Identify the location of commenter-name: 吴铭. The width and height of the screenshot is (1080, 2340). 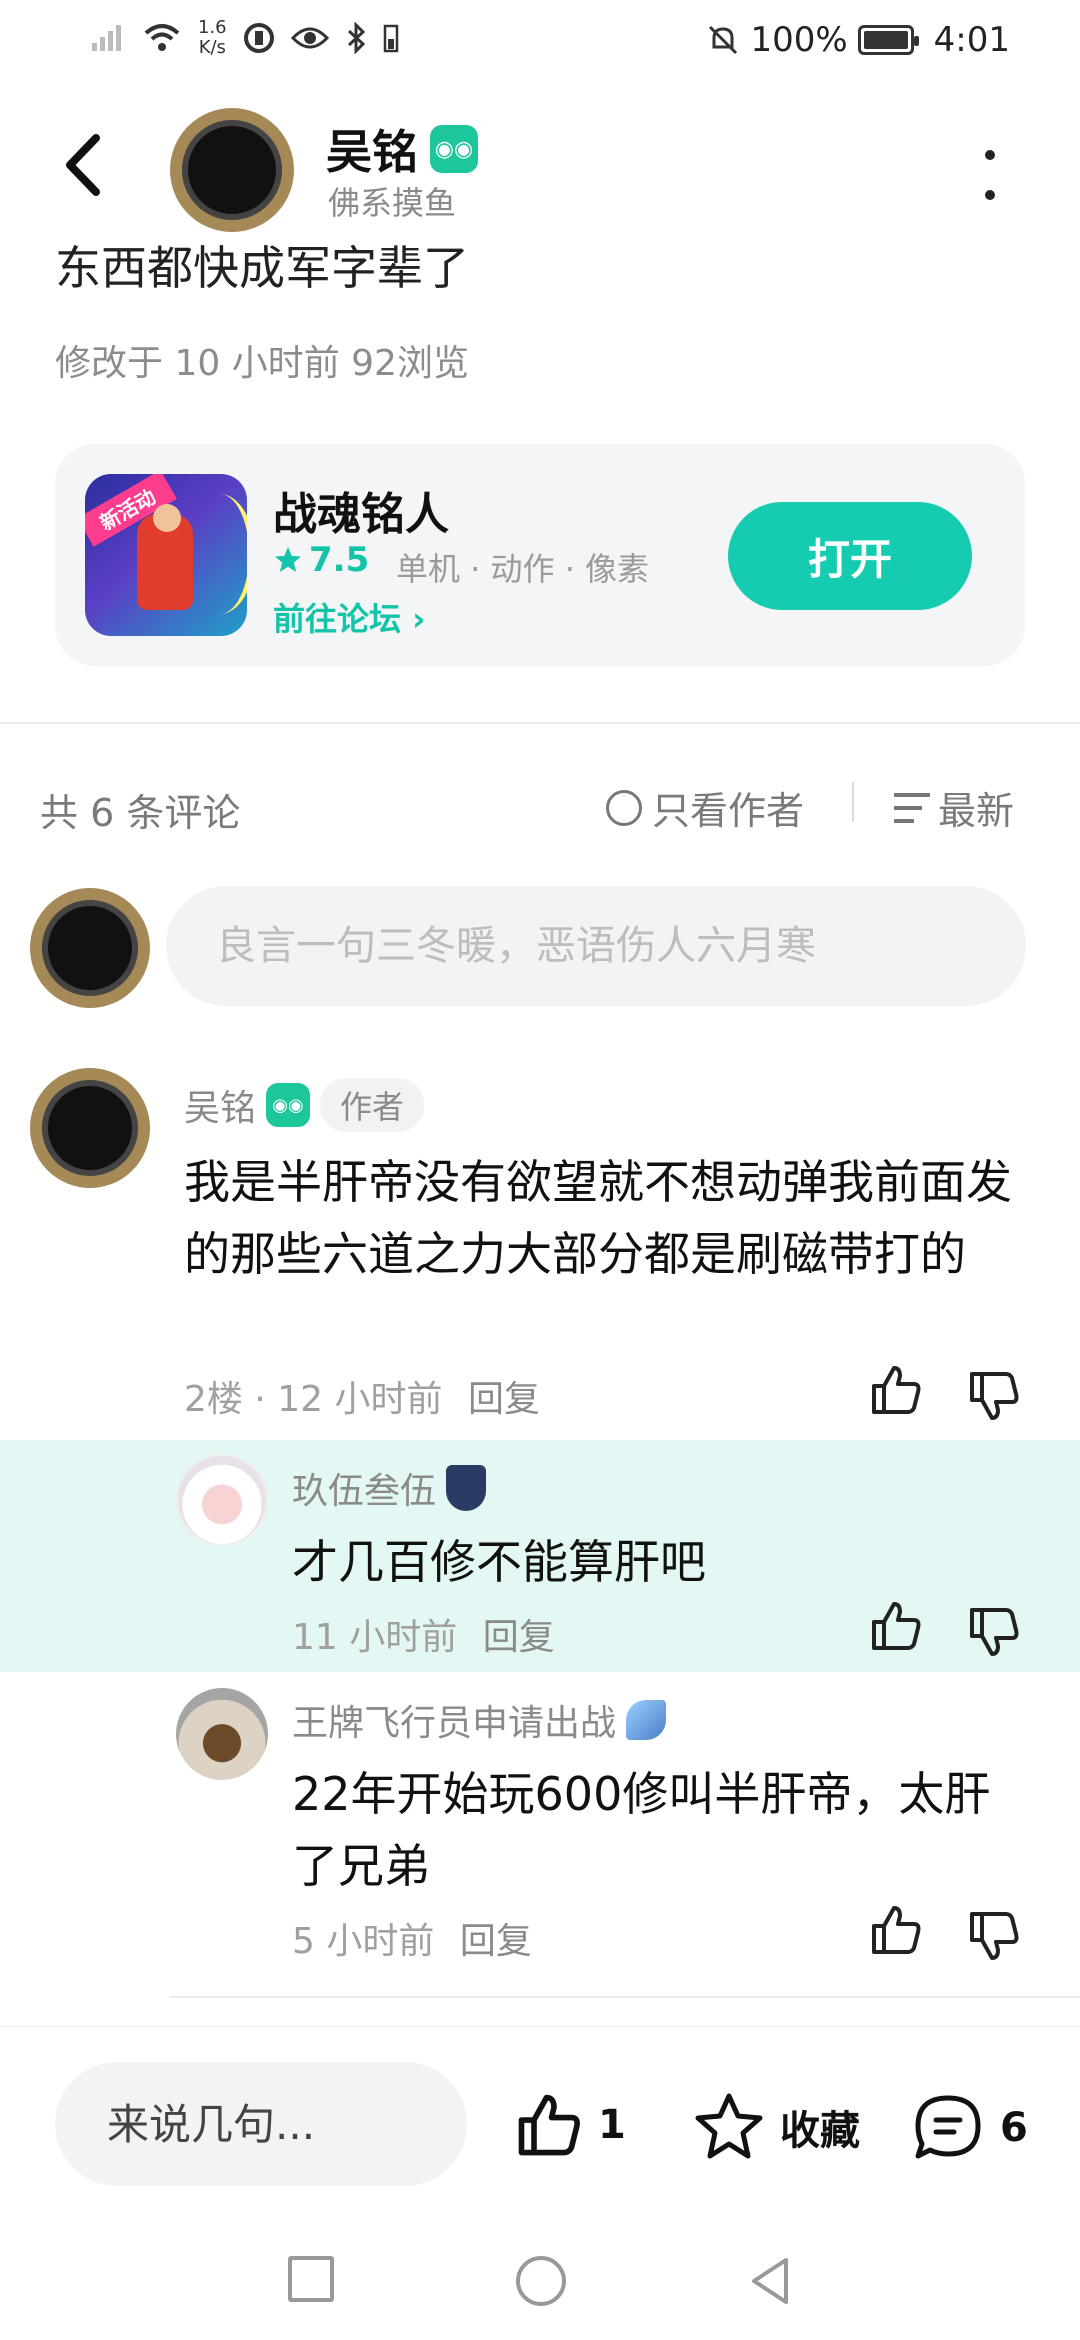
(220, 1105).